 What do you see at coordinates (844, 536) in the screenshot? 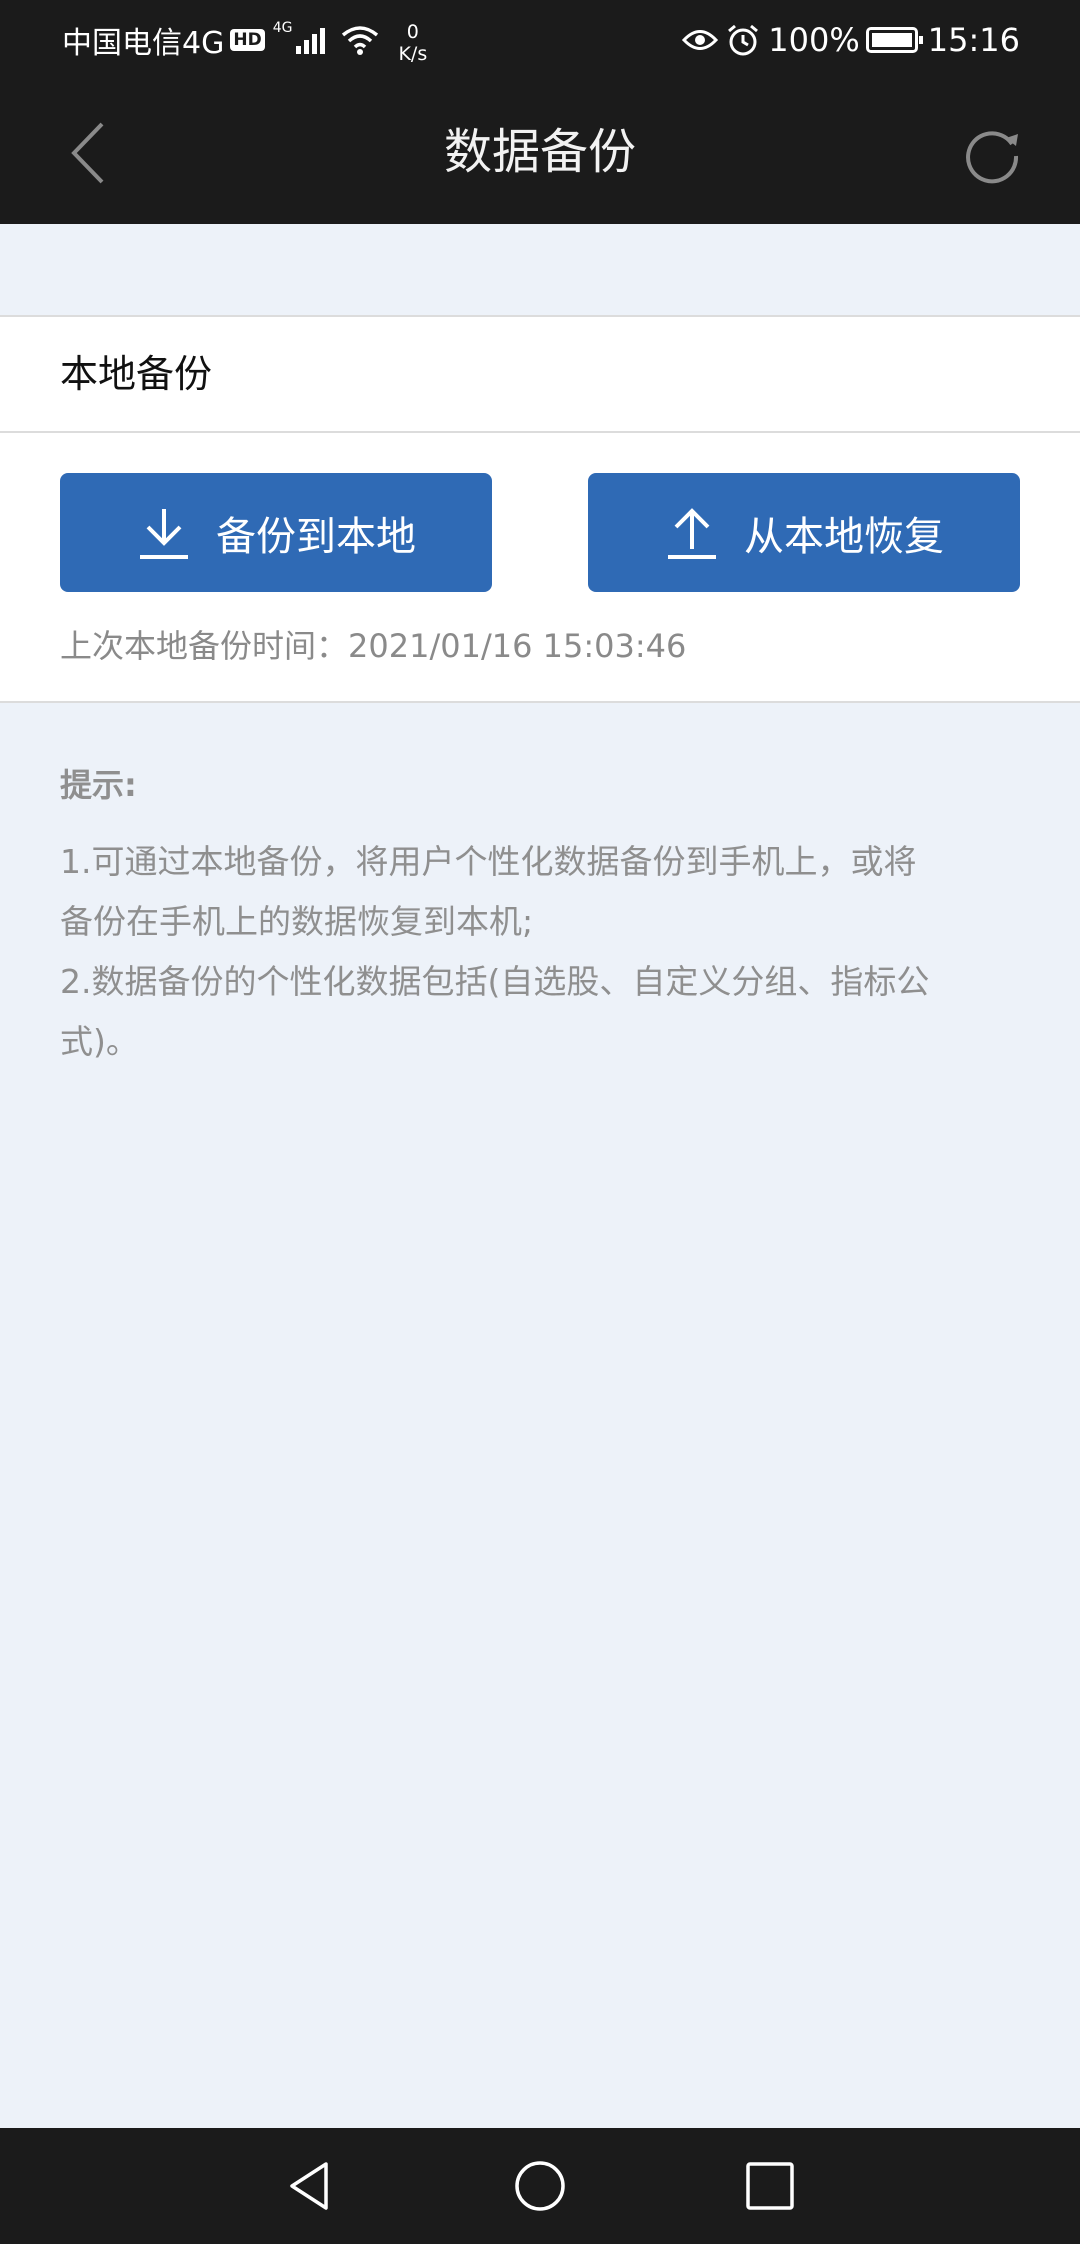
I see `restore-button-label: 从本地恢复` at bounding box center [844, 536].